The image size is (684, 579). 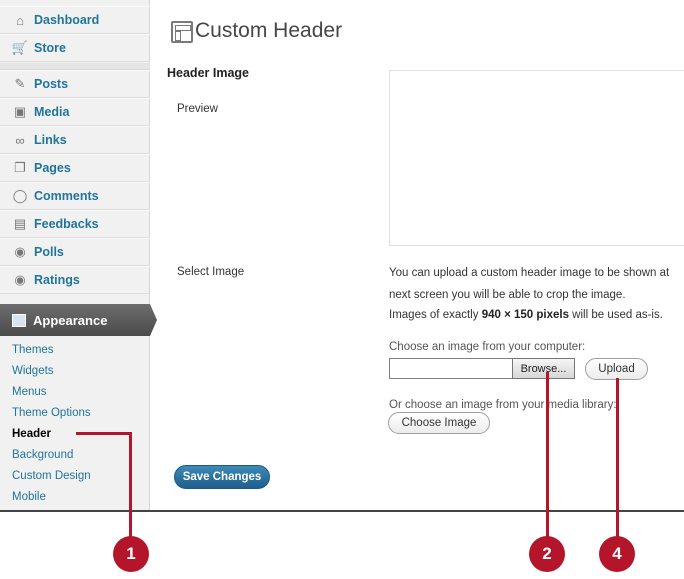 What do you see at coordinates (70, 320) in the screenshot?
I see `sidebar-item-label: Appearance` at bounding box center [70, 320].